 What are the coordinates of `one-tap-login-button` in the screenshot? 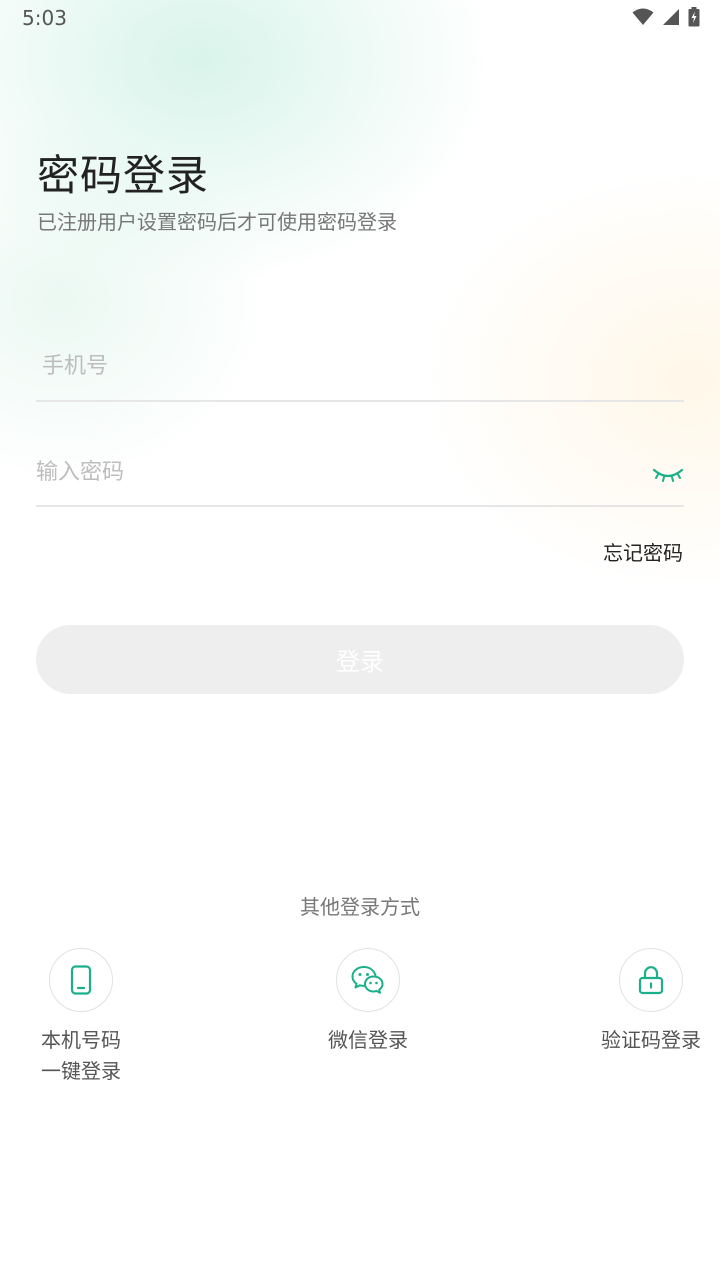 It's located at (81, 980).